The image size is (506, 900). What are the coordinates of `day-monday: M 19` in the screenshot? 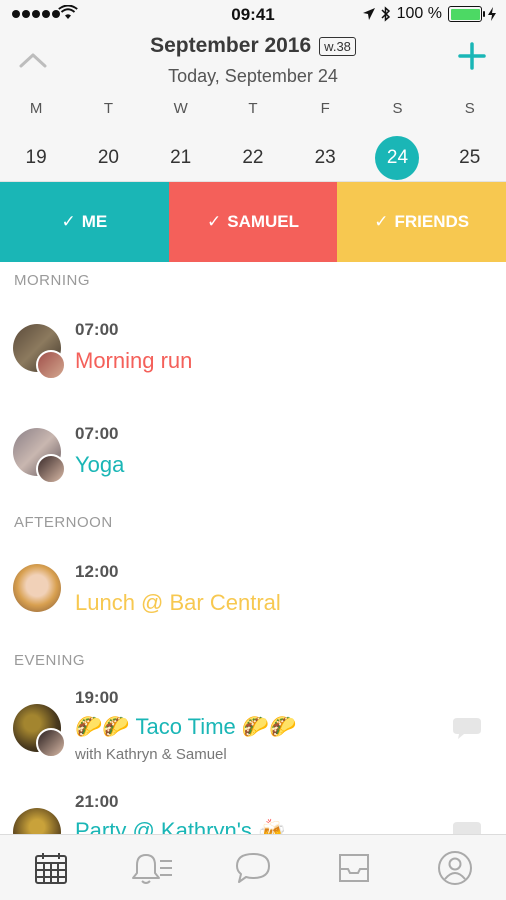 It's located at (36, 149).